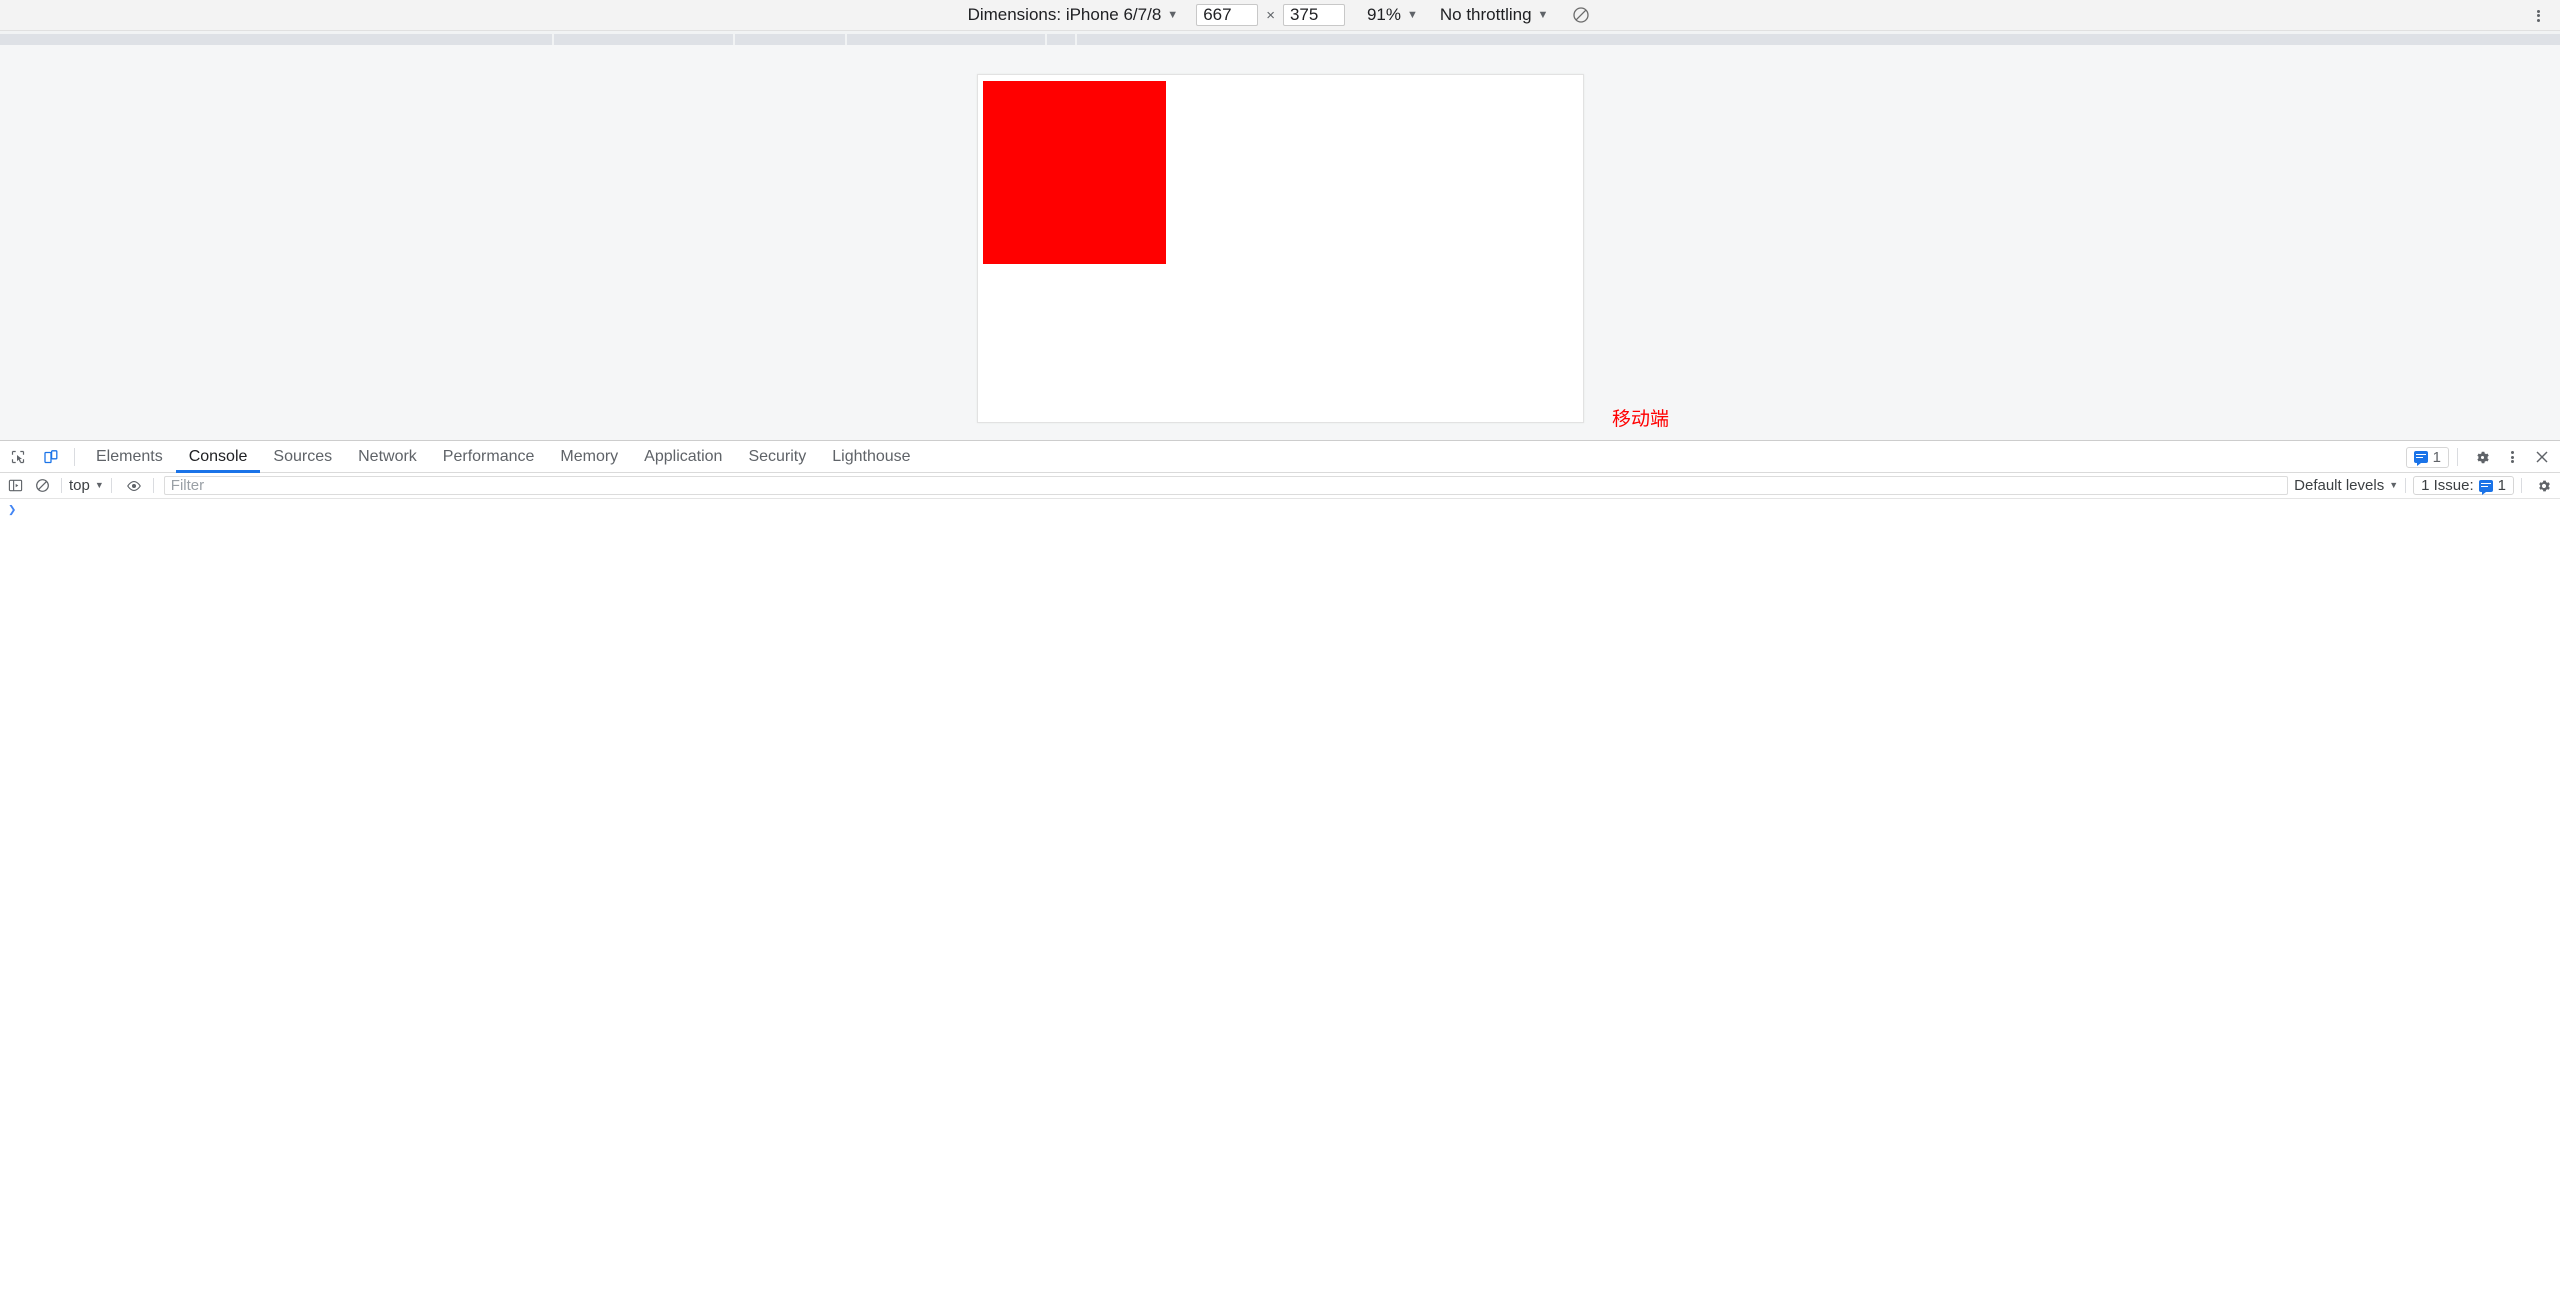  What do you see at coordinates (1227, 15) in the screenshot?
I see `viewport-width-input` at bounding box center [1227, 15].